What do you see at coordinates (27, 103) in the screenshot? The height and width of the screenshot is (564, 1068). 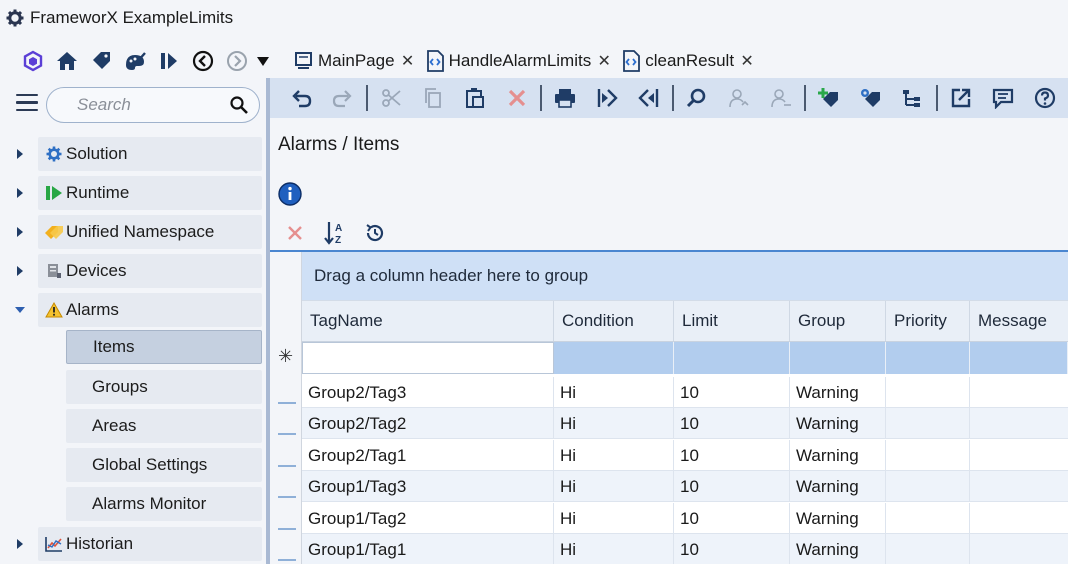 I see `hamburger-menu-icon` at bounding box center [27, 103].